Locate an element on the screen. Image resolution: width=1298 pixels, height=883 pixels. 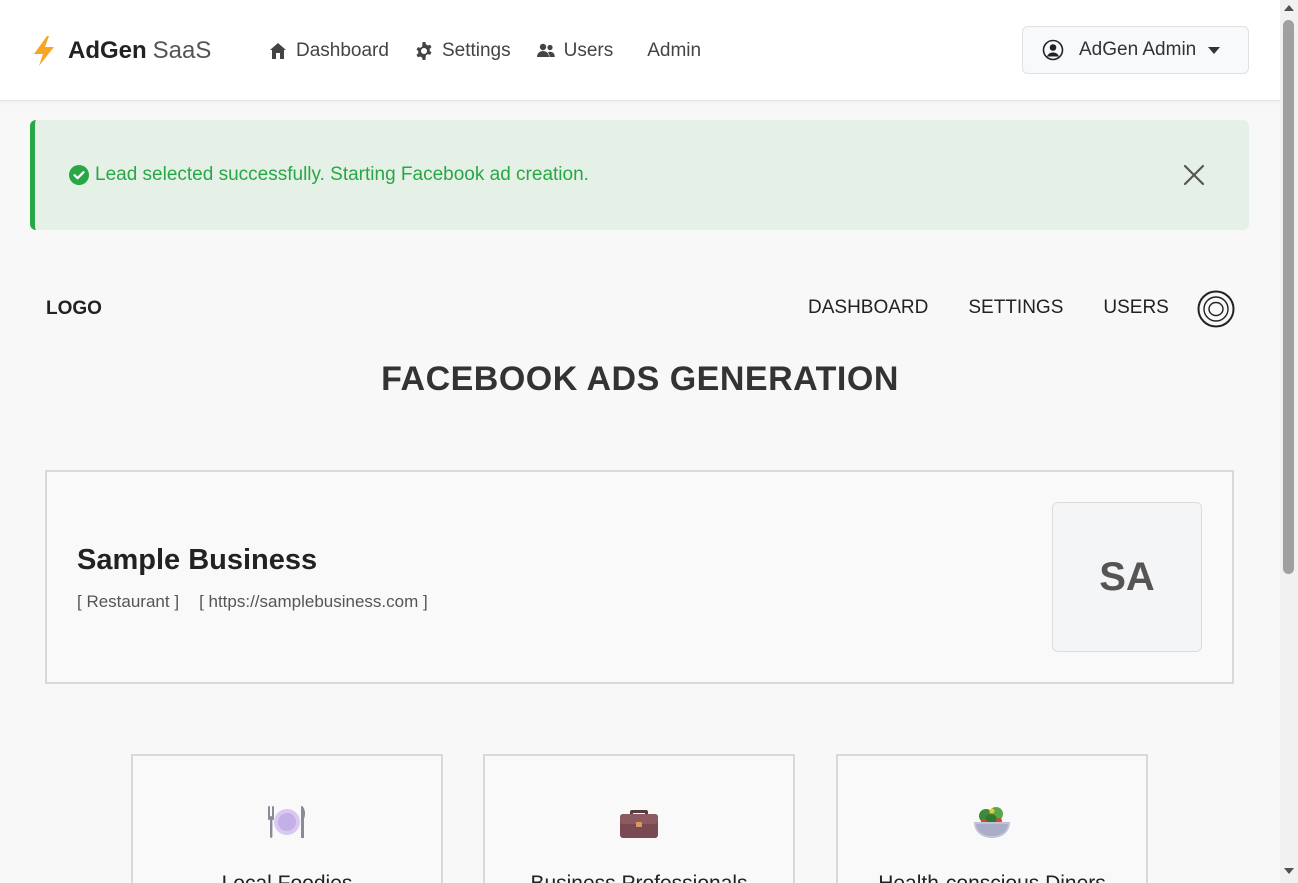
nav-settings: Settings is located at coordinates (462, 51).